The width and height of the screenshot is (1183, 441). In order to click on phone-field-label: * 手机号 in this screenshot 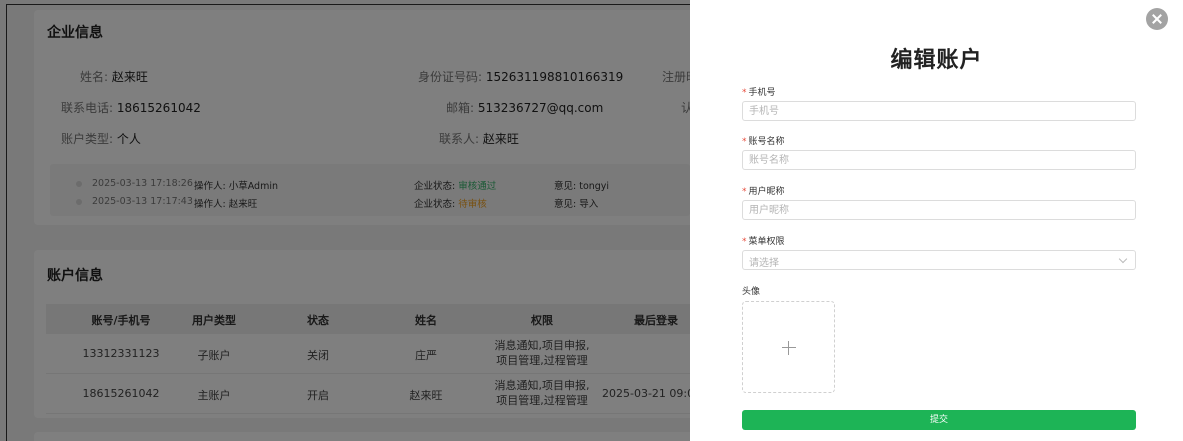, I will do `click(759, 91)`.